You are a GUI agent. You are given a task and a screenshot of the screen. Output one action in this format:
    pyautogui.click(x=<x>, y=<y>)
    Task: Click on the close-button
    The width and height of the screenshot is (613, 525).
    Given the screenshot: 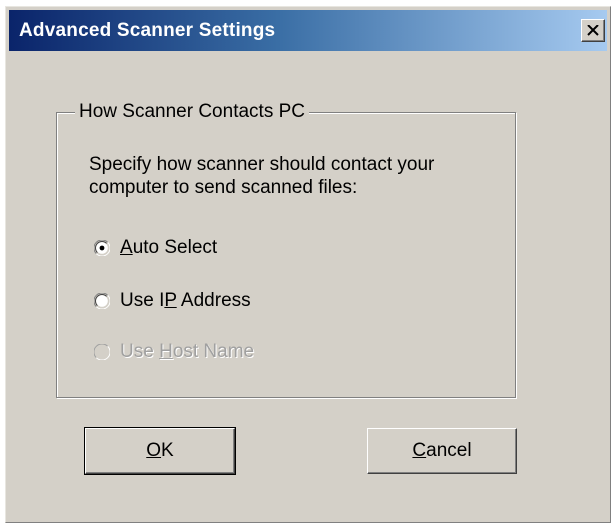 What is the action you would take?
    pyautogui.click(x=593, y=30)
    